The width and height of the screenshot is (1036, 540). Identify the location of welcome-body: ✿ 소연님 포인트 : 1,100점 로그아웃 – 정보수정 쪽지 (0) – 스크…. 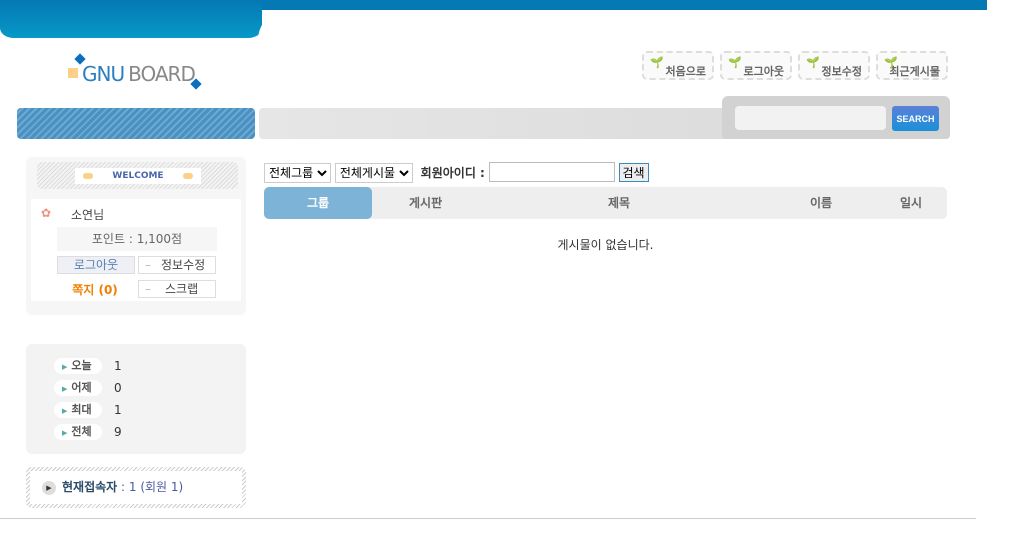
(136, 250).